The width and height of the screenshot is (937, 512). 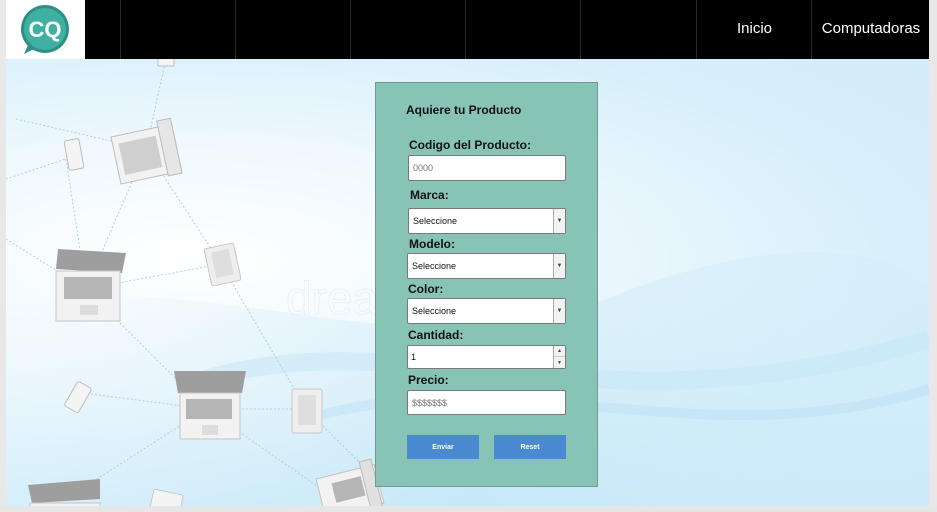 What do you see at coordinates (436, 335) in the screenshot?
I see `cantidad-label: Cantidad:` at bounding box center [436, 335].